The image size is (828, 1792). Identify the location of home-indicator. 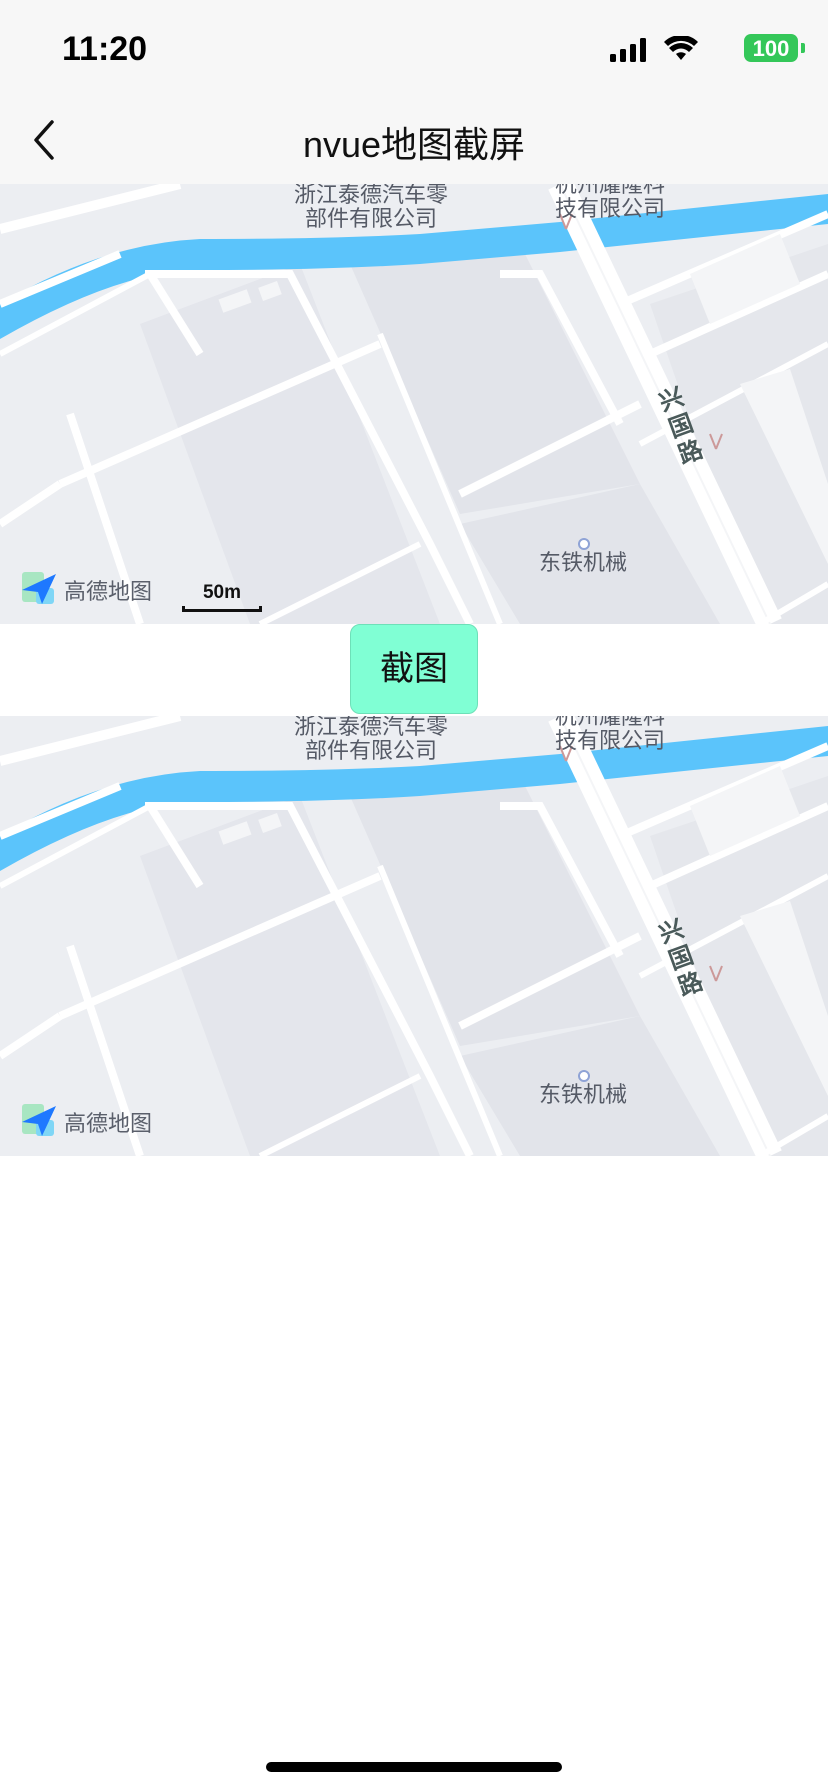
(414, 1767).